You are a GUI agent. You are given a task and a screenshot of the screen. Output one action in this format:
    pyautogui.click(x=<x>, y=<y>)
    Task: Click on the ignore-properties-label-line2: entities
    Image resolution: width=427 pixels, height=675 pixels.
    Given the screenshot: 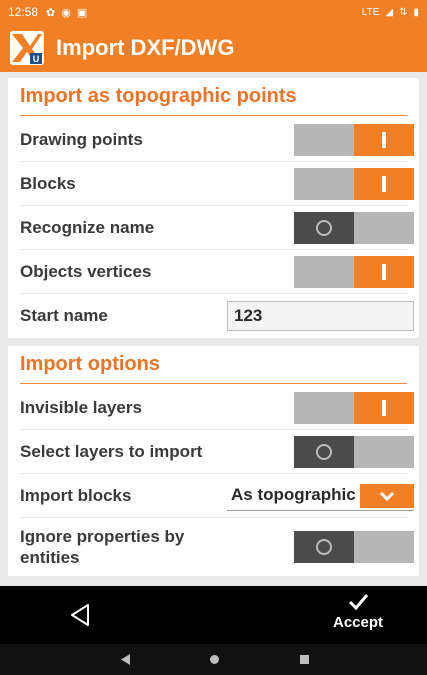 What is the action you would take?
    pyautogui.click(x=50, y=557)
    